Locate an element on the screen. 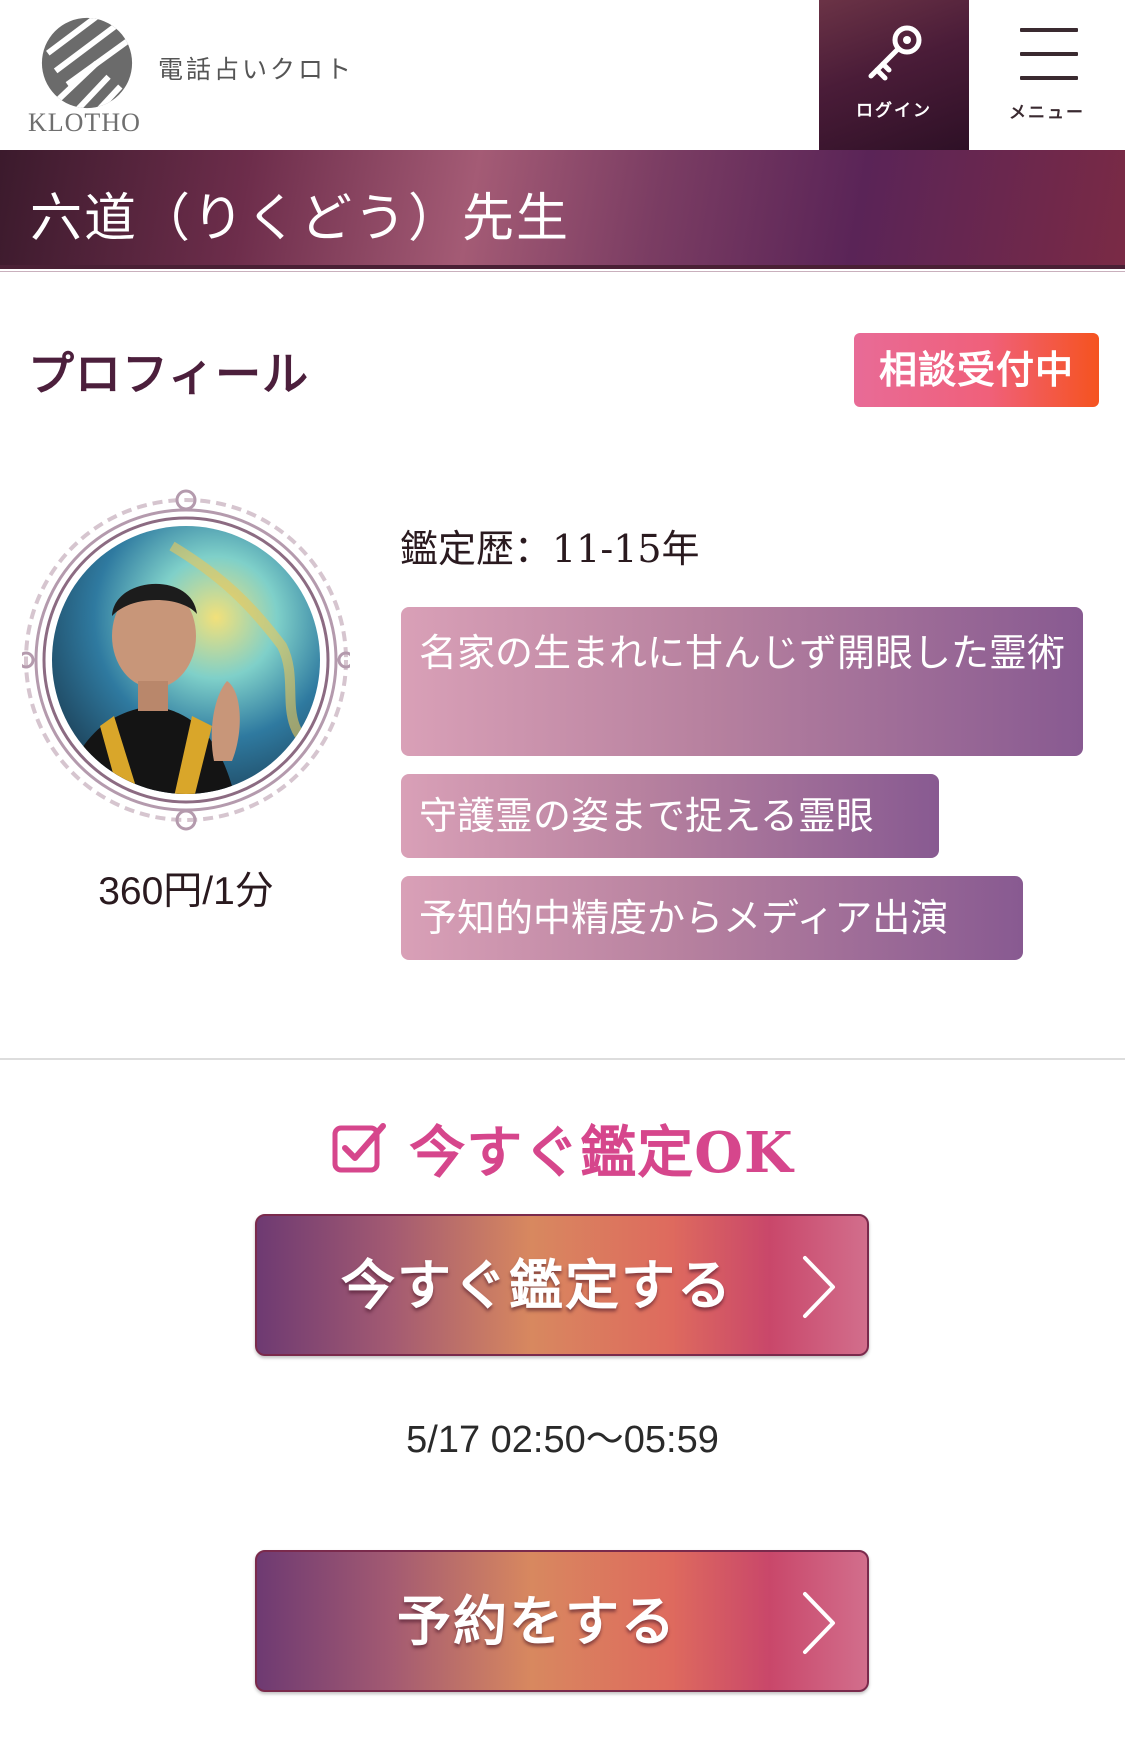 This screenshot has height=1749, width=1125. avatar is located at coordinates (186, 660).